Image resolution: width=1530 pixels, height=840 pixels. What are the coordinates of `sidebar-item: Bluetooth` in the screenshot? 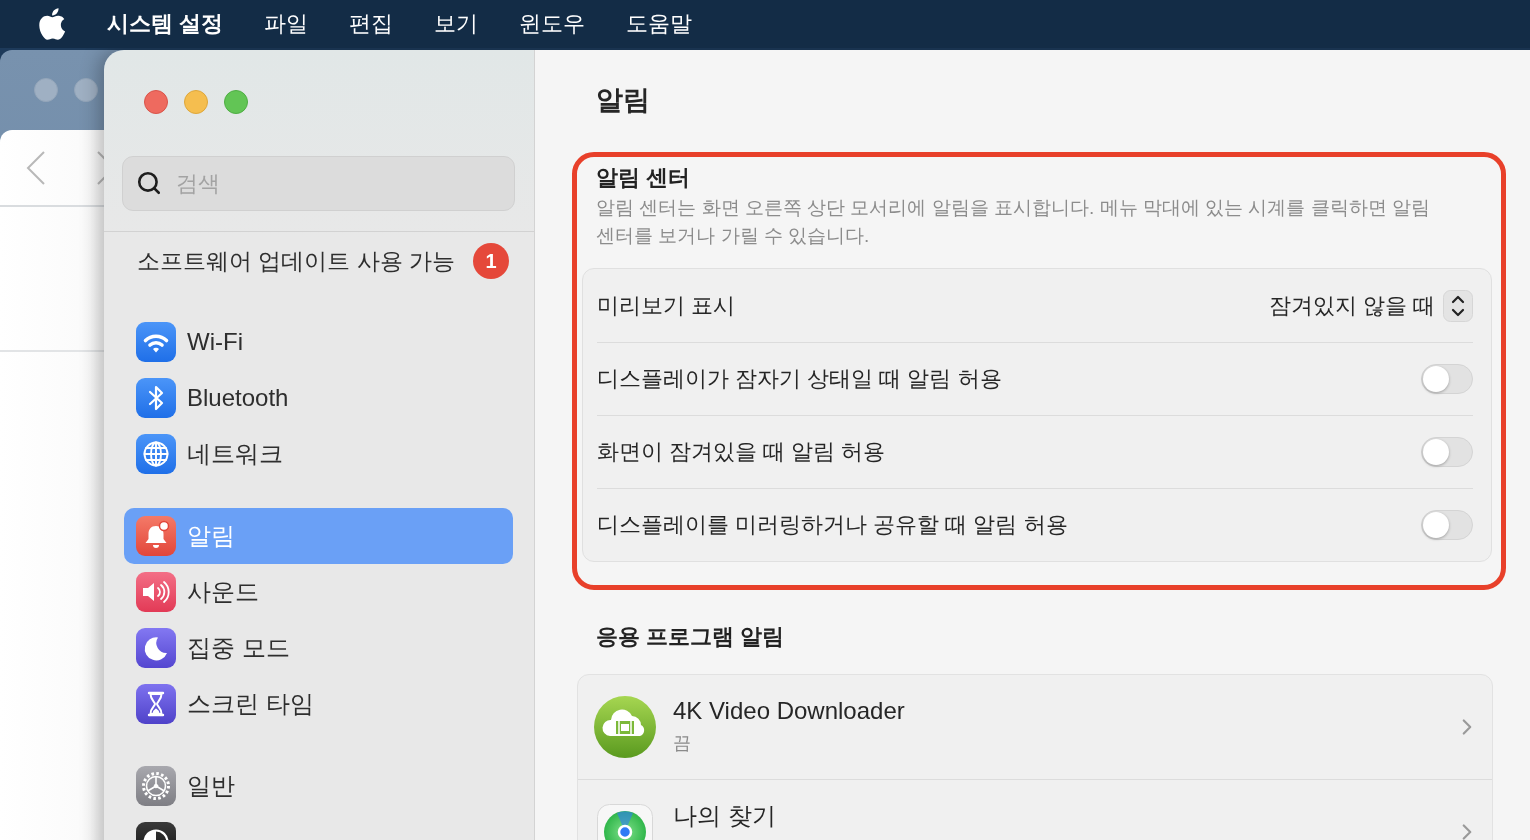 It's located at (318, 398).